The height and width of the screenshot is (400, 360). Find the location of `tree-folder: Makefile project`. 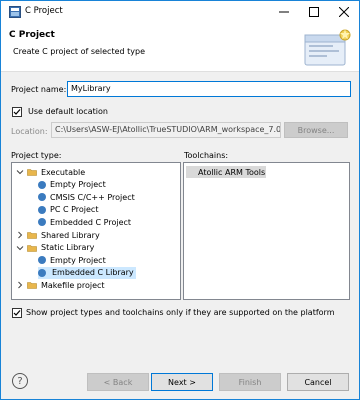

tree-folder: Makefile project is located at coordinates (60, 285).